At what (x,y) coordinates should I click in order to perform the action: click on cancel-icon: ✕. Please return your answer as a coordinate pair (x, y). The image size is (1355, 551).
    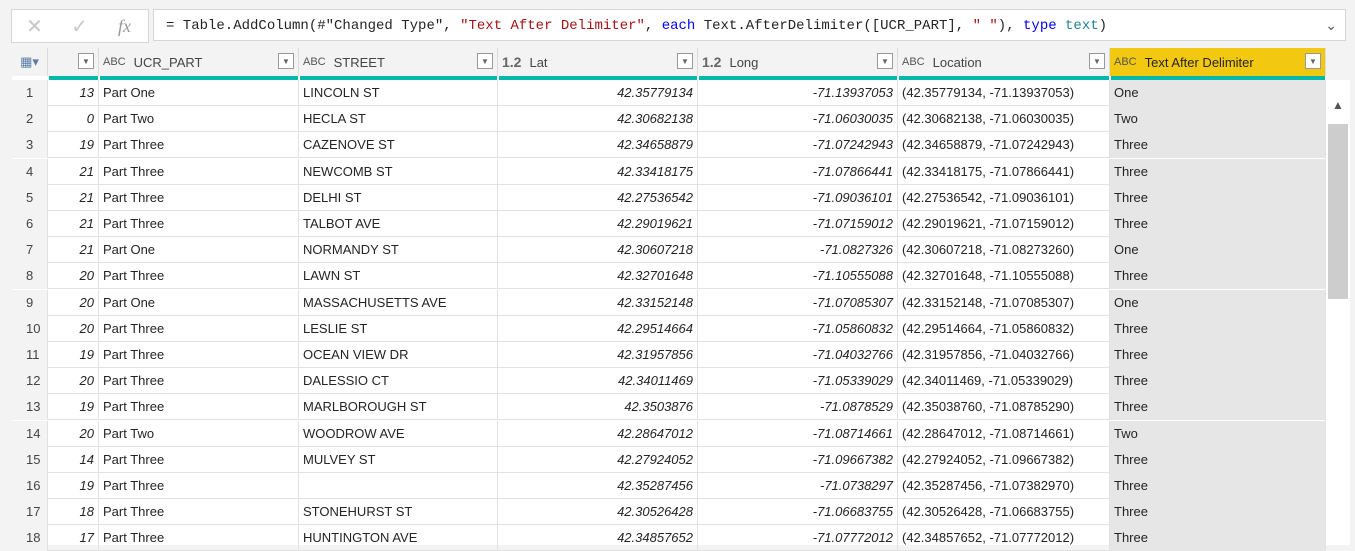
    Looking at the image, I should click on (34, 26).